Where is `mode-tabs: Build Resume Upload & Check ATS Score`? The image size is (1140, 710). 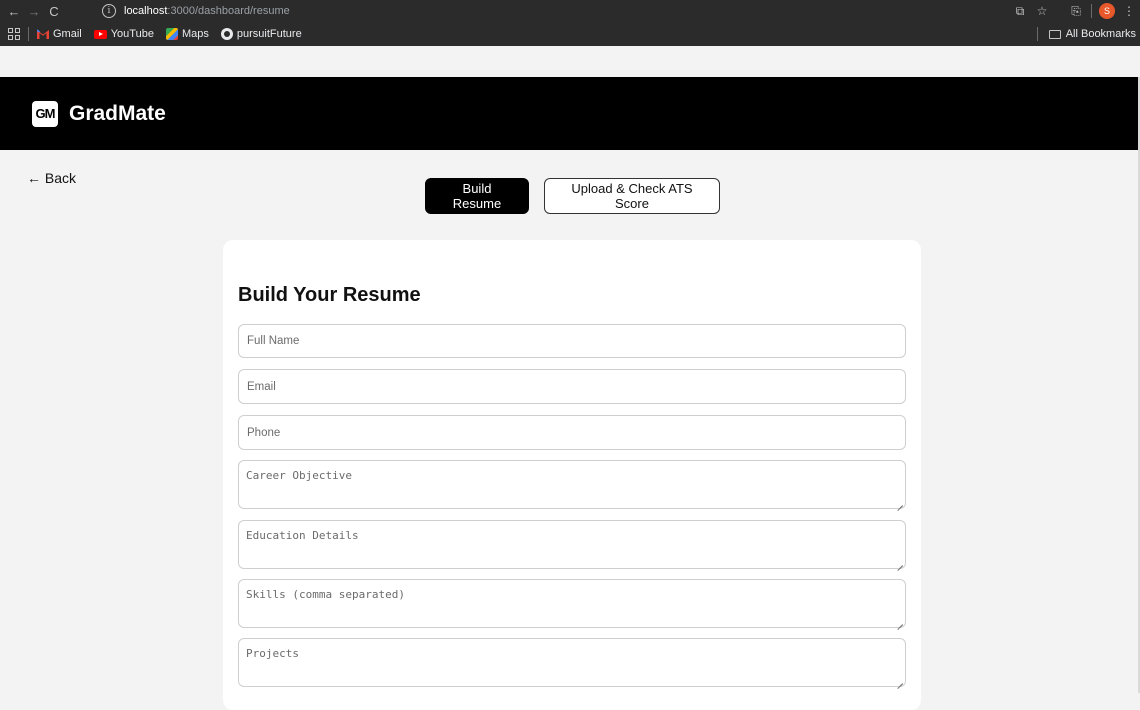
mode-tabs: Build Resume Upload & Check ATS Score is located at coordinates (572, 196).